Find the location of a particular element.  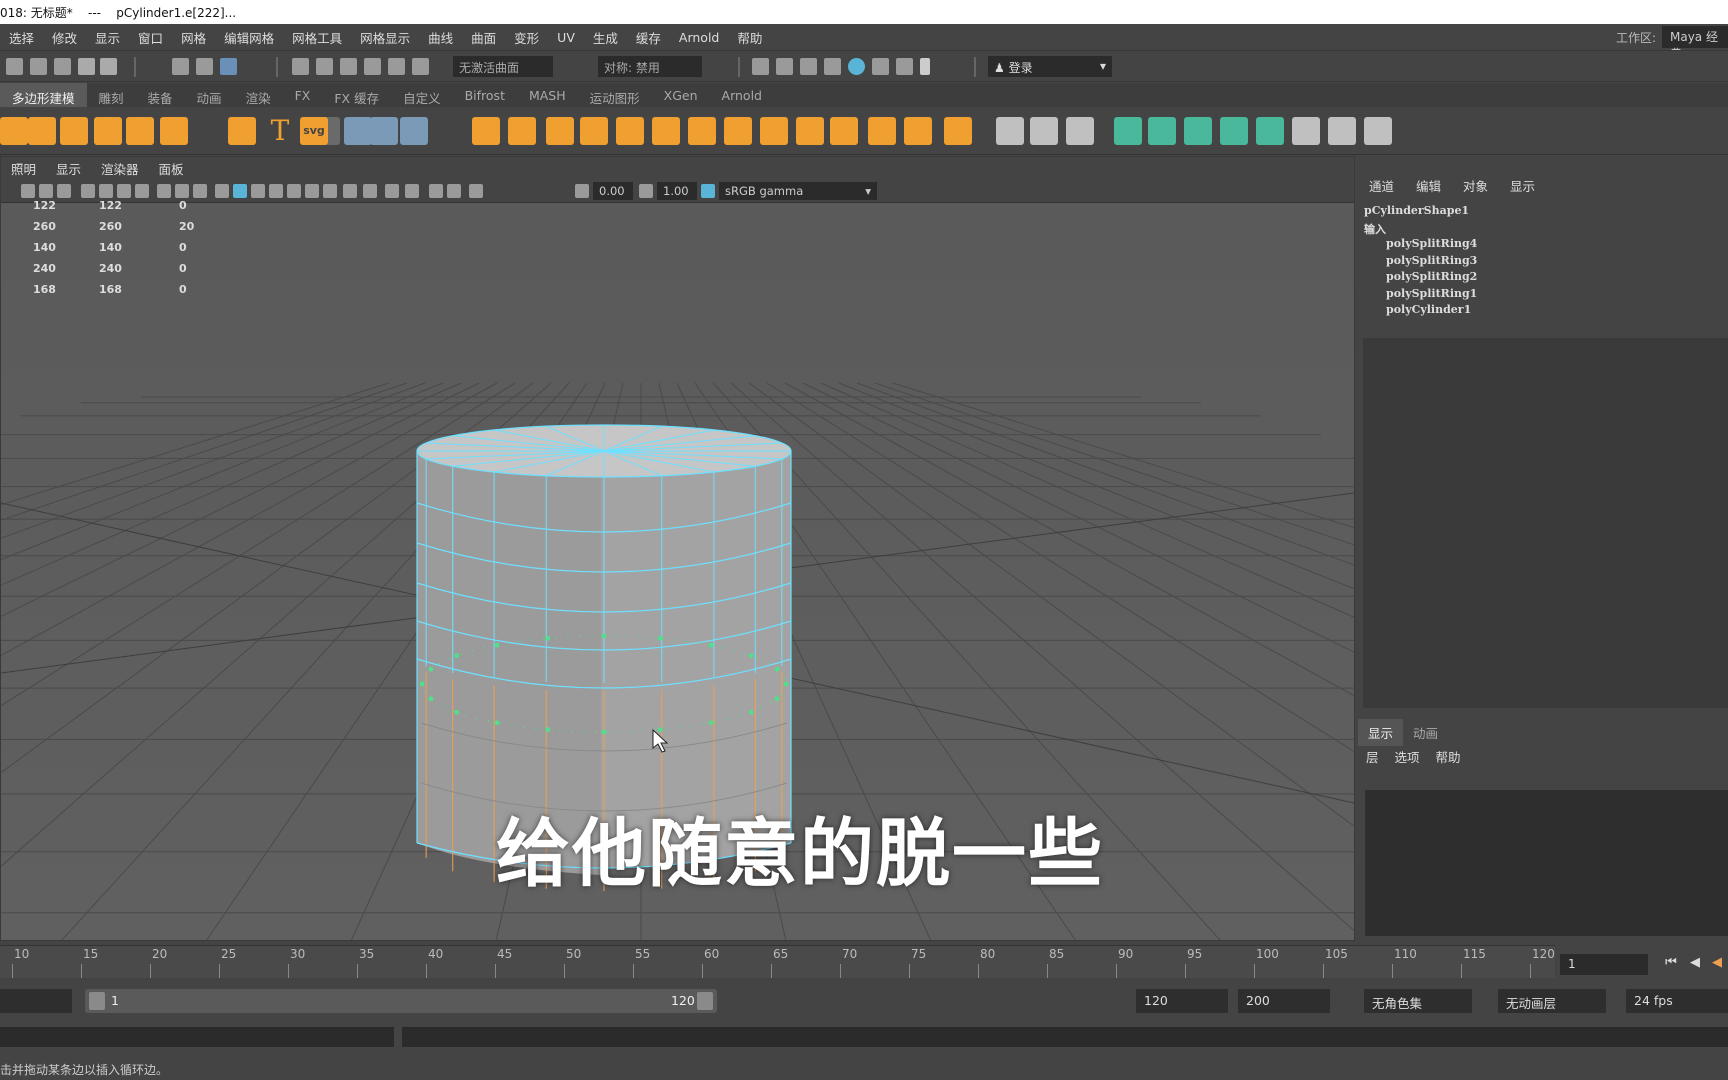

light-editor-icon is located at coordinates (904, 66).